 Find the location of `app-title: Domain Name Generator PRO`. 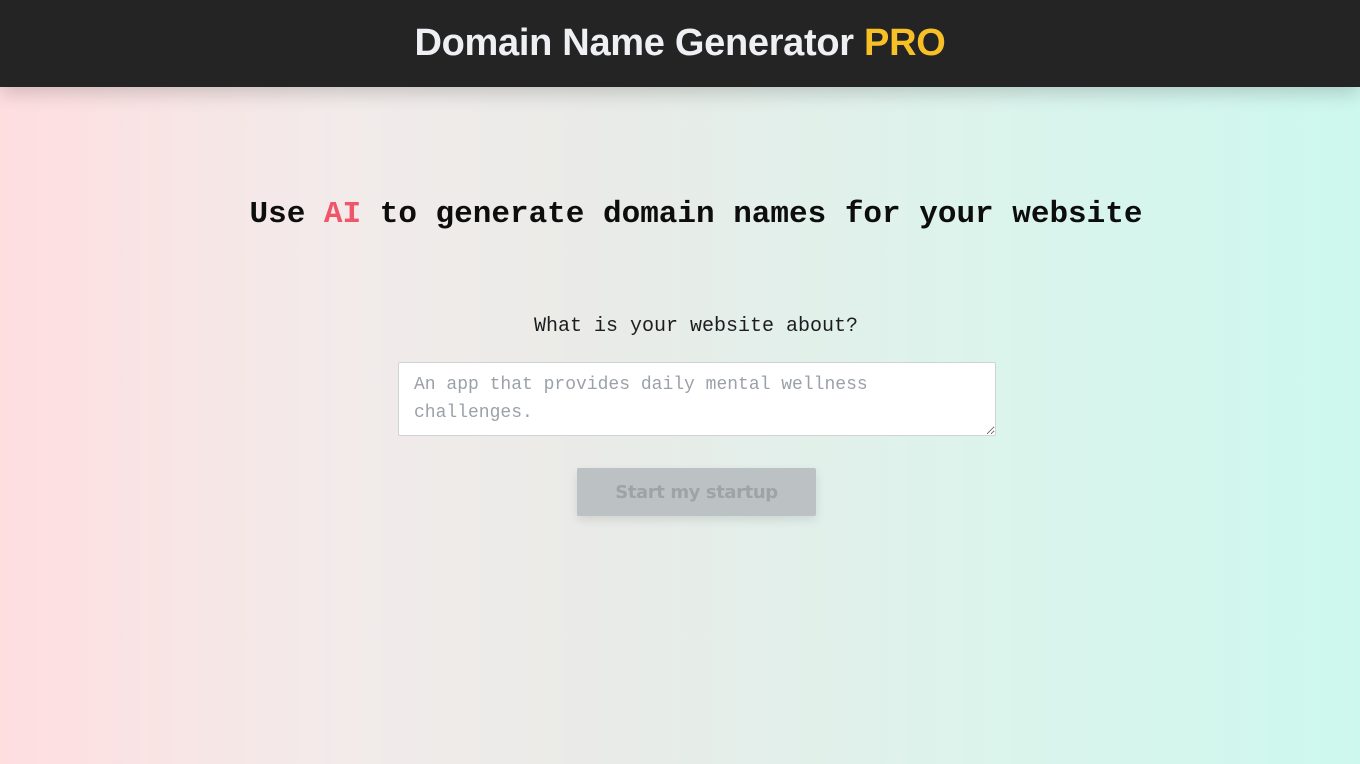

app-title: Domain Name Generator PRO is located at coordinates (680, 43).